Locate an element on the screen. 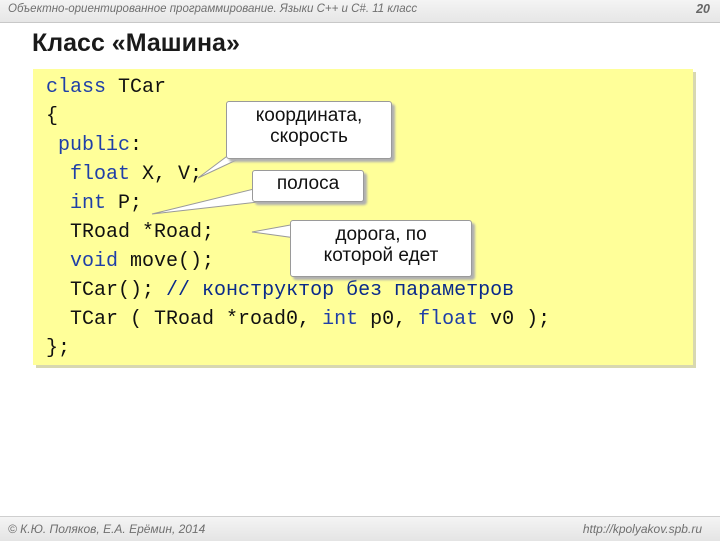 This screenshot has height=541, width=720. callout-lane: полоса is located at coordinates (308, 186).